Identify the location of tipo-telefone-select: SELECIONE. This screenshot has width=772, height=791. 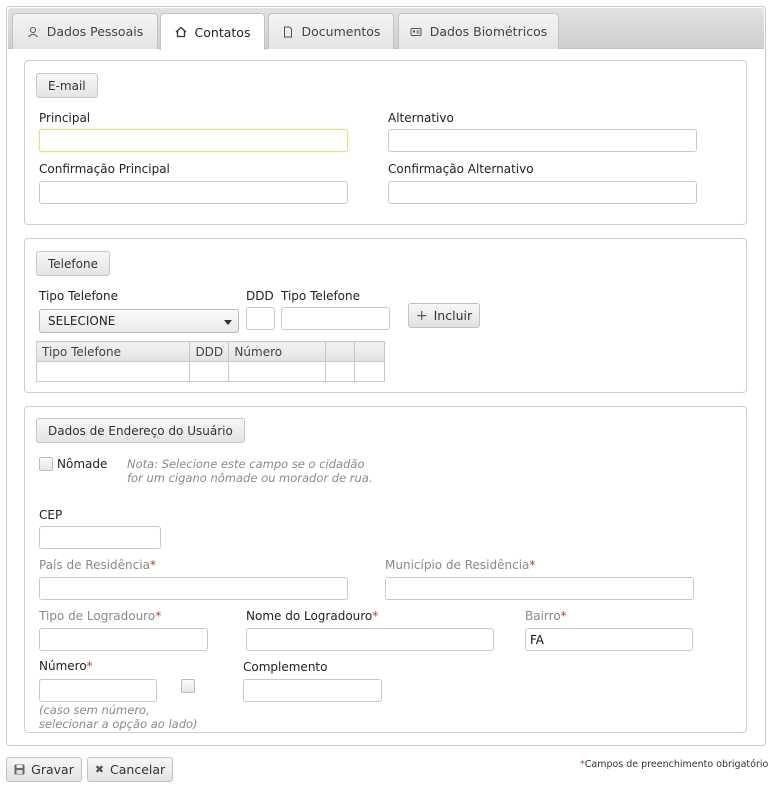
(139, 321).